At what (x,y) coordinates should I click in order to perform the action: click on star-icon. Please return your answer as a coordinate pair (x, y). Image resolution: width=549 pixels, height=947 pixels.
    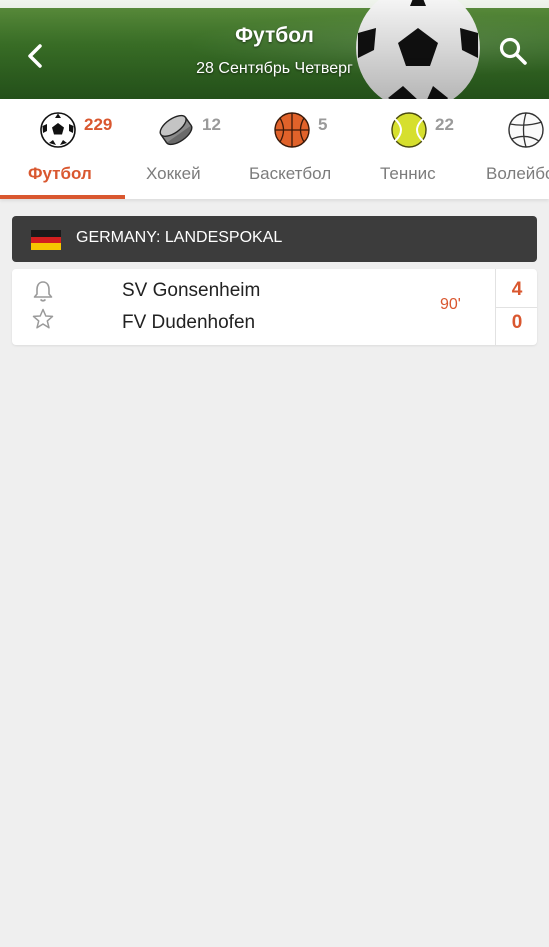
    Looking at the image, I should click on (43, 319).